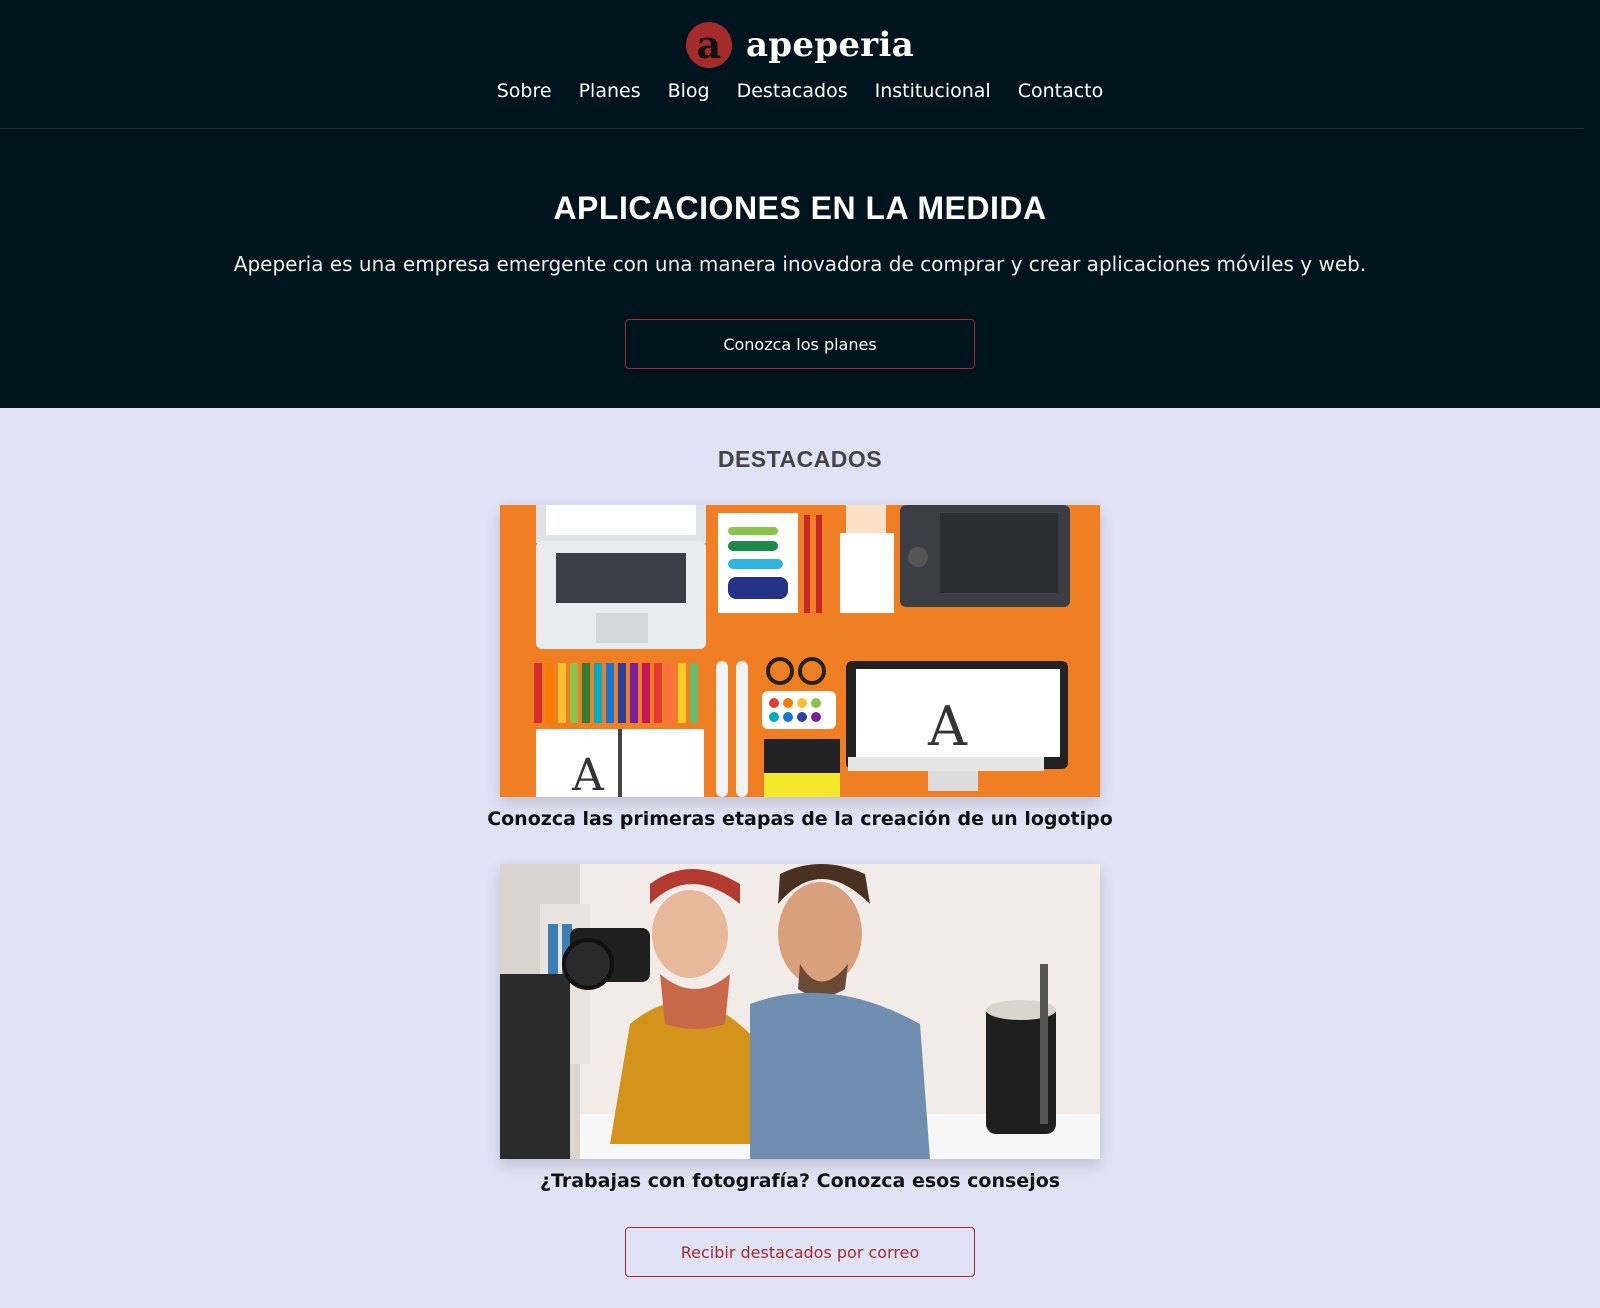 The image size is (1600, 1308). Describe the element at coordinates (800, 208) in the screenshot. I see `hero-title: APLICACIONES EN LA MEDIDA` at that location.